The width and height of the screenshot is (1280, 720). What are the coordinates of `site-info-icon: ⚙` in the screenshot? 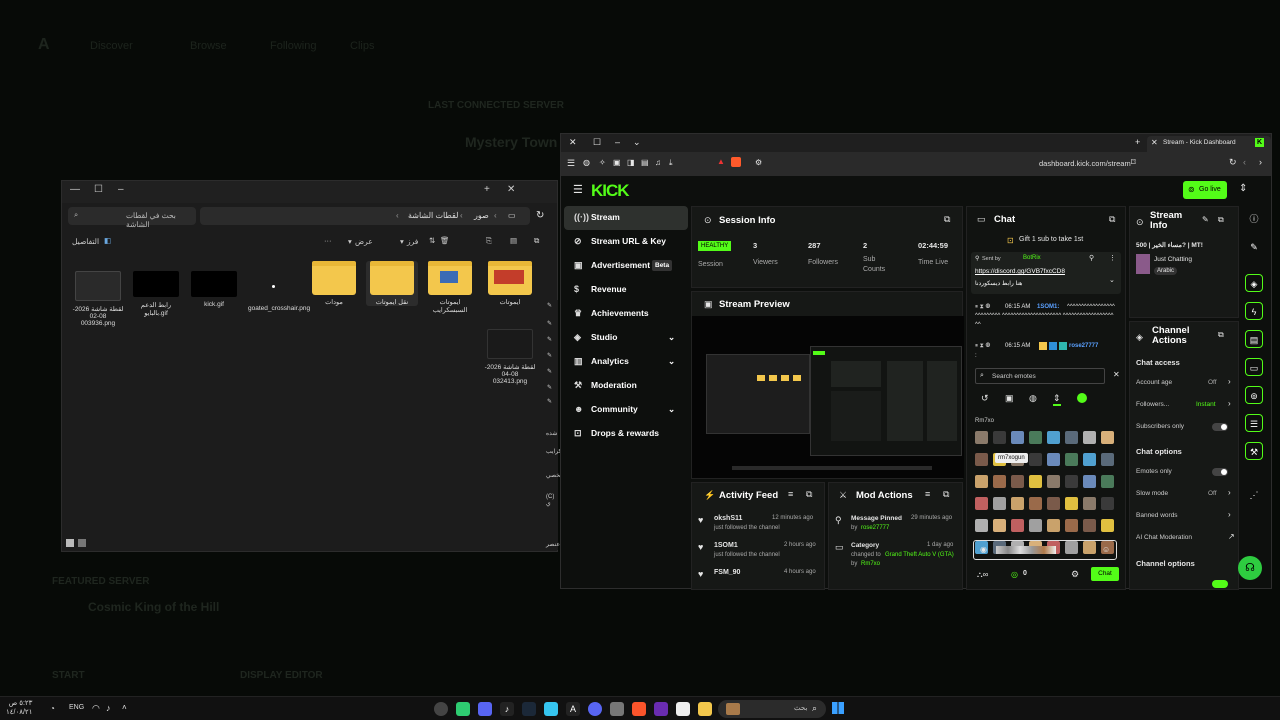 It's located at (758, 162).